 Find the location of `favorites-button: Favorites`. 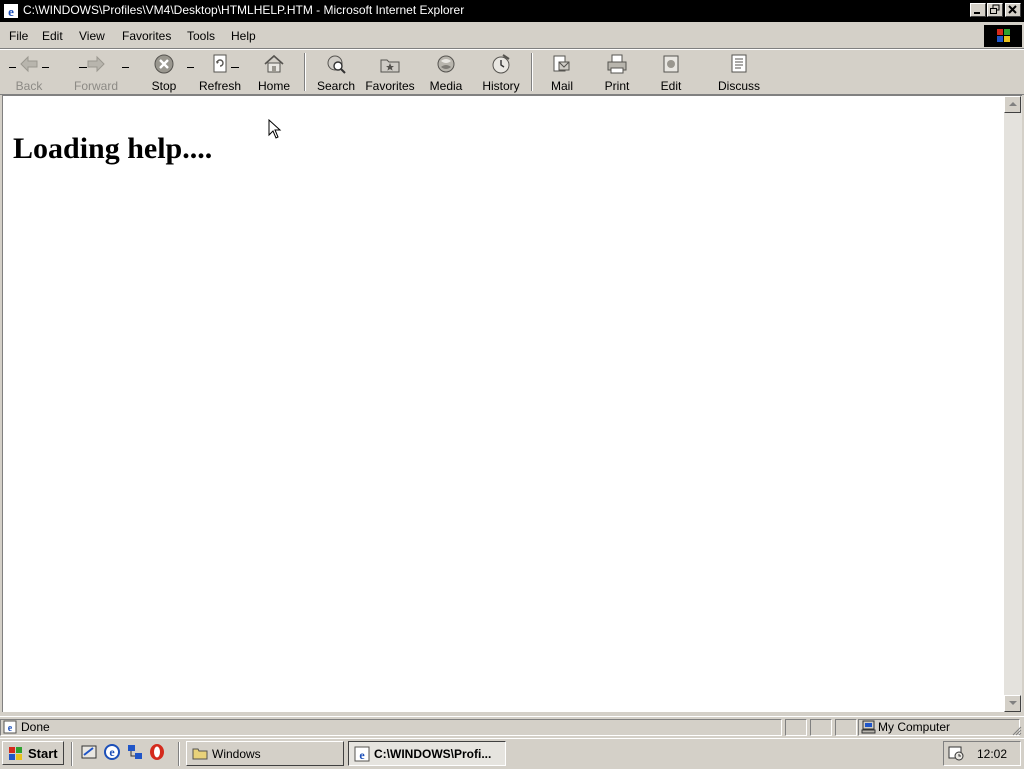

favorites-button: Favorites is located at coordinates (390, 72).